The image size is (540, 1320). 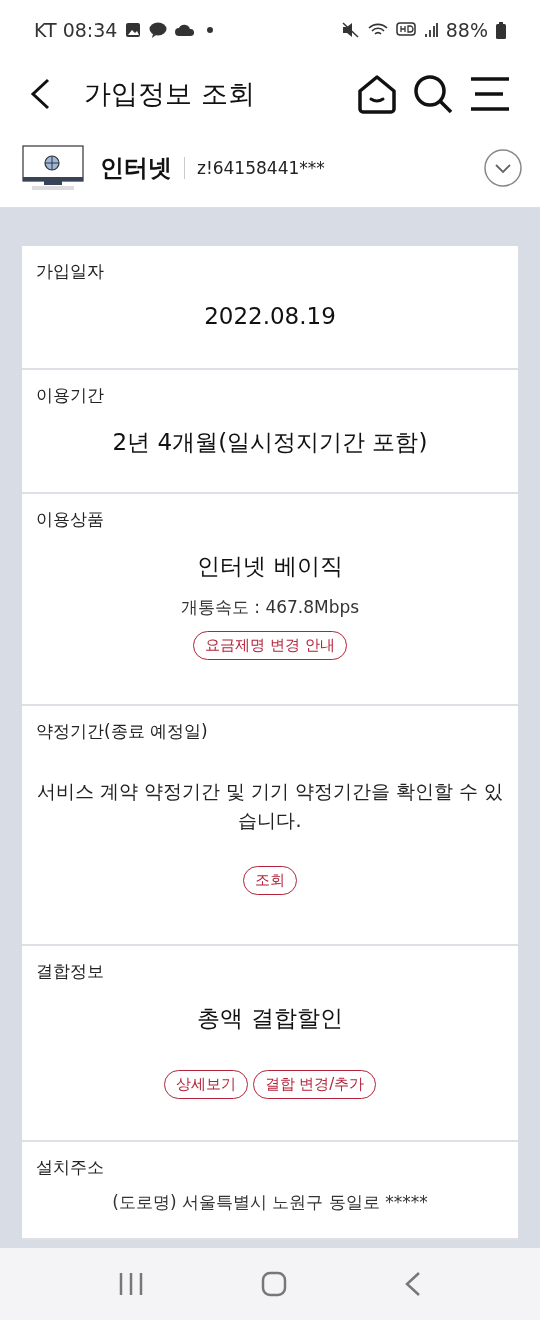 What do you see at coordinates (270, 806) in the screenshot?
I see `section-description: 서비스 계약 약정기간 및 기기 약정기간을 확인할 수 있습니다.` at bounding box center [270, 806].